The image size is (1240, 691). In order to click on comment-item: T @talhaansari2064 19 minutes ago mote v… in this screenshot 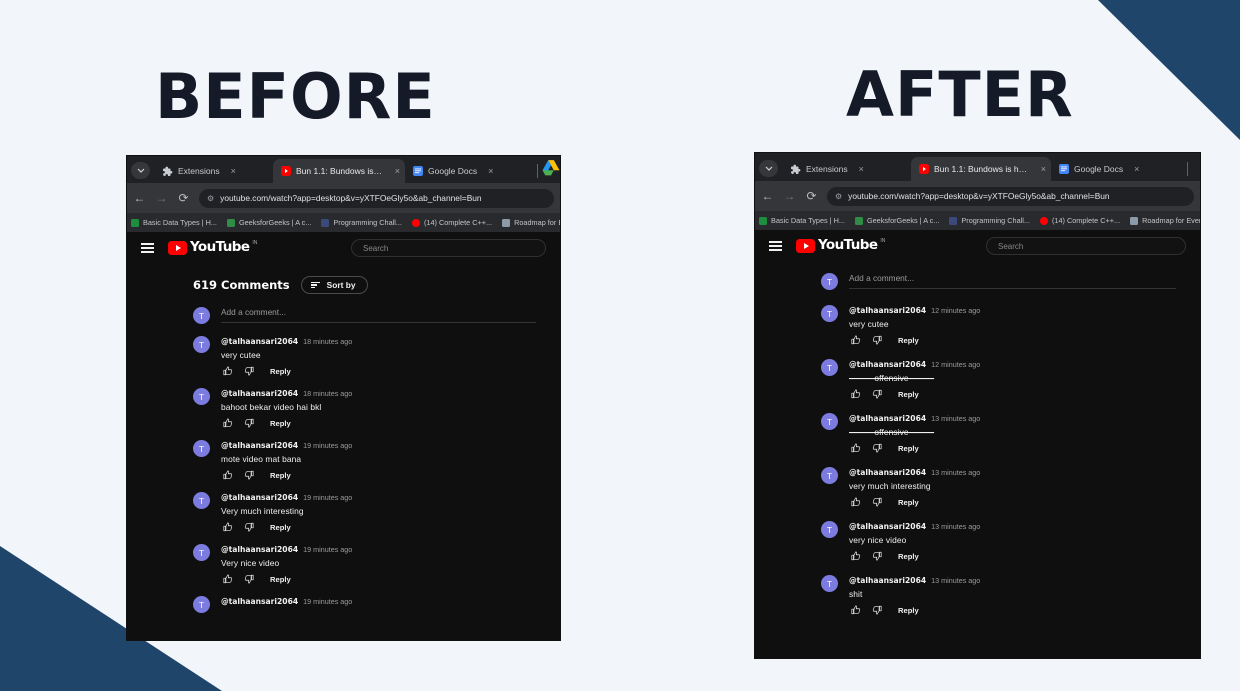, I will do `click(343, 454)`.